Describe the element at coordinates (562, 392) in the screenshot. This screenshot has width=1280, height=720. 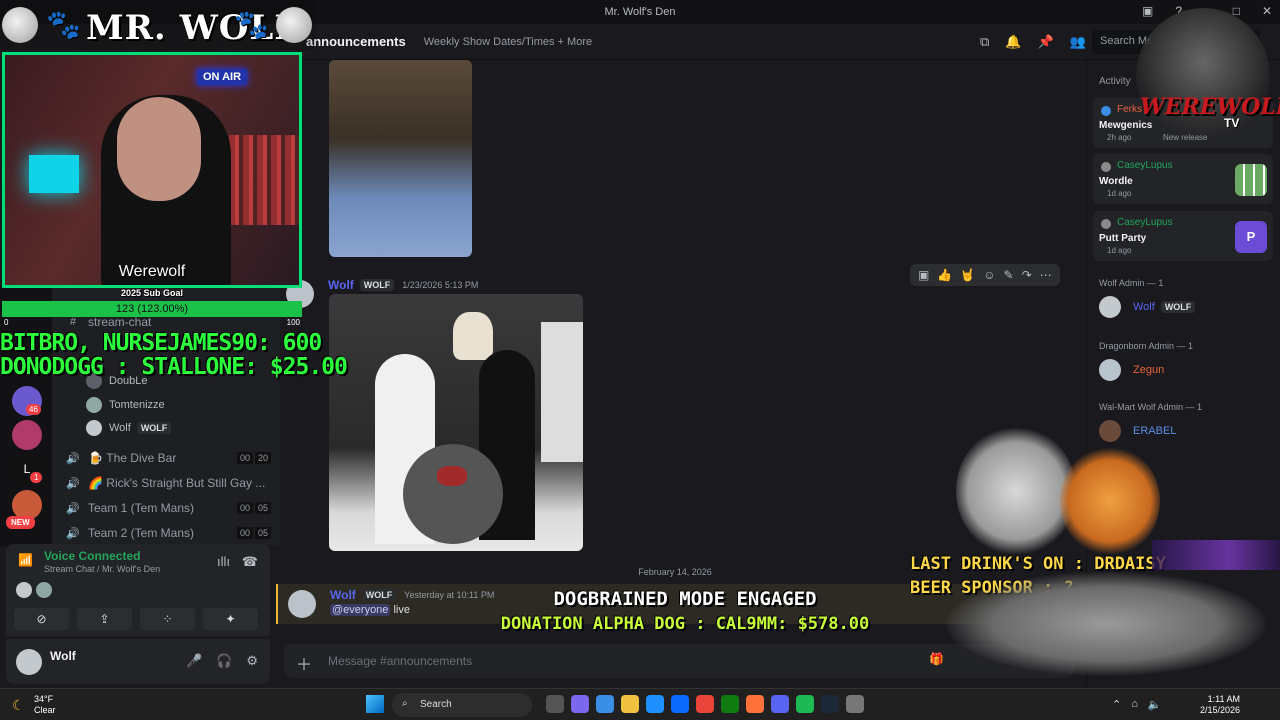
I see `portrait-frame` at that location.